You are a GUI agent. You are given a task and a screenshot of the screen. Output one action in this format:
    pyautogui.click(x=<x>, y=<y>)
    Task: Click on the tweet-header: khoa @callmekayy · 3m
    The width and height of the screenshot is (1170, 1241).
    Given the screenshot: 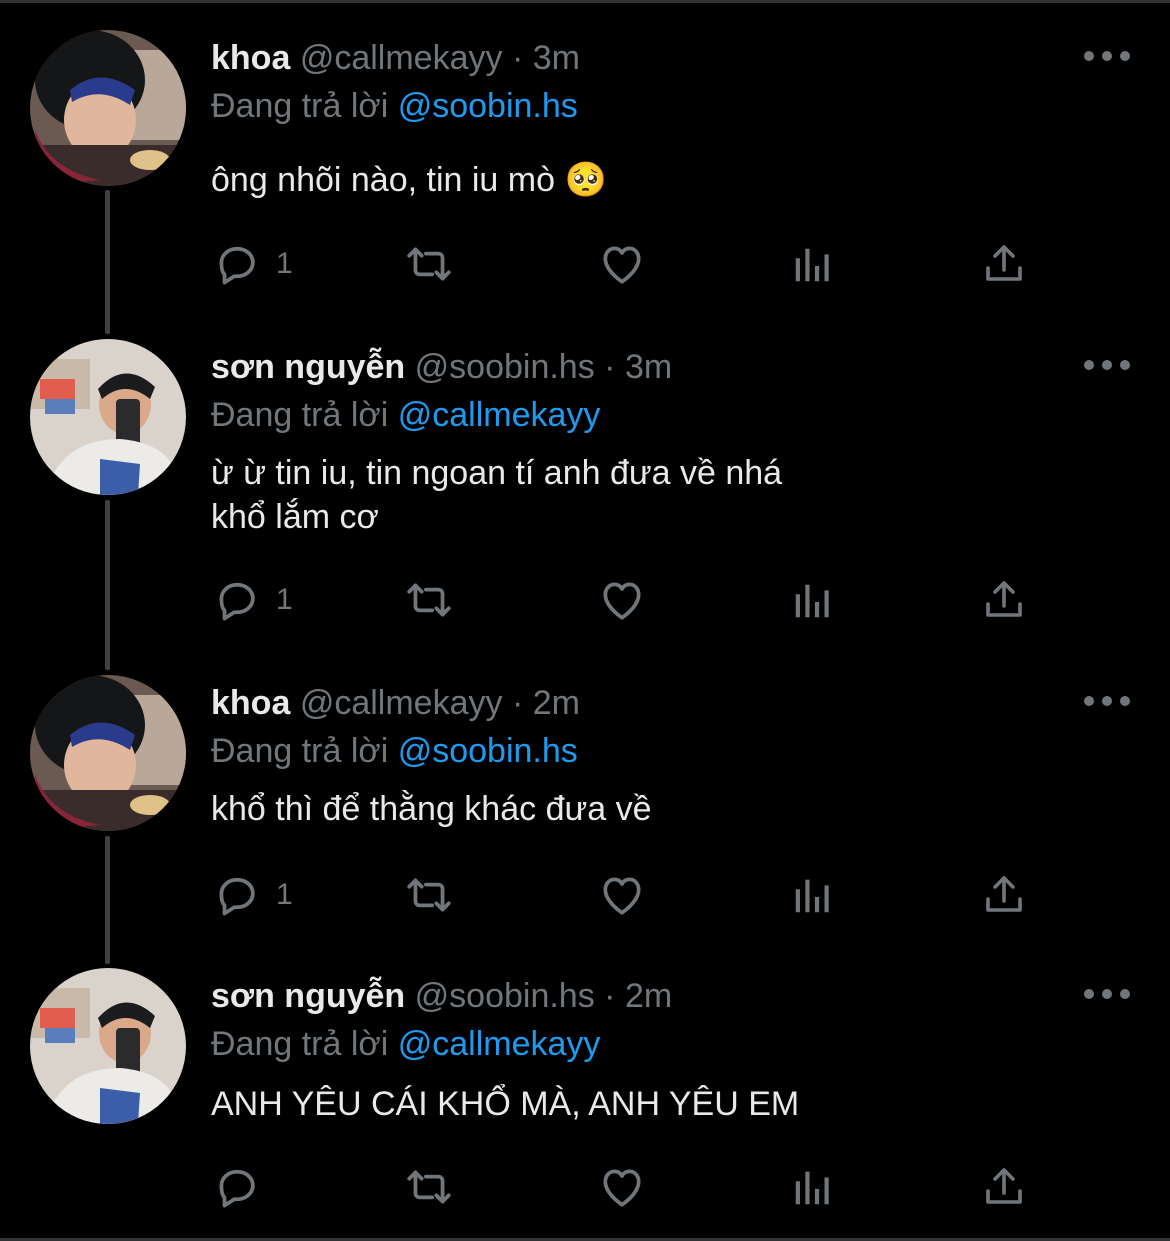 What is the action you would take?
    pyautogui.click(x=395, y=58)
    